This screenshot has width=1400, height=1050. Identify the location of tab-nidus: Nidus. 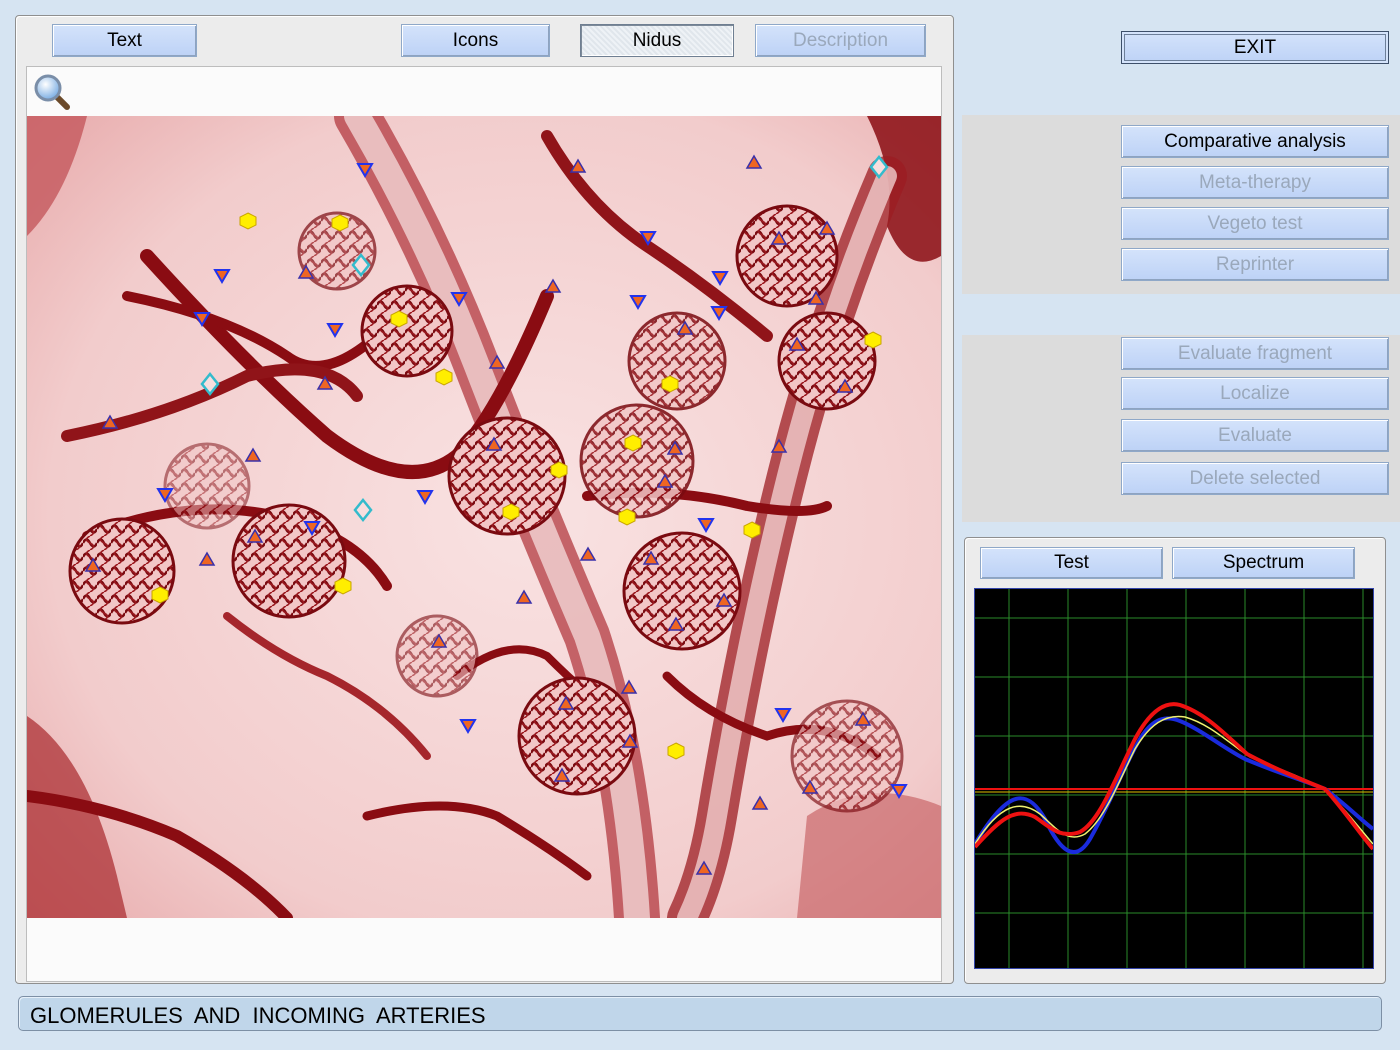
(657, 40).